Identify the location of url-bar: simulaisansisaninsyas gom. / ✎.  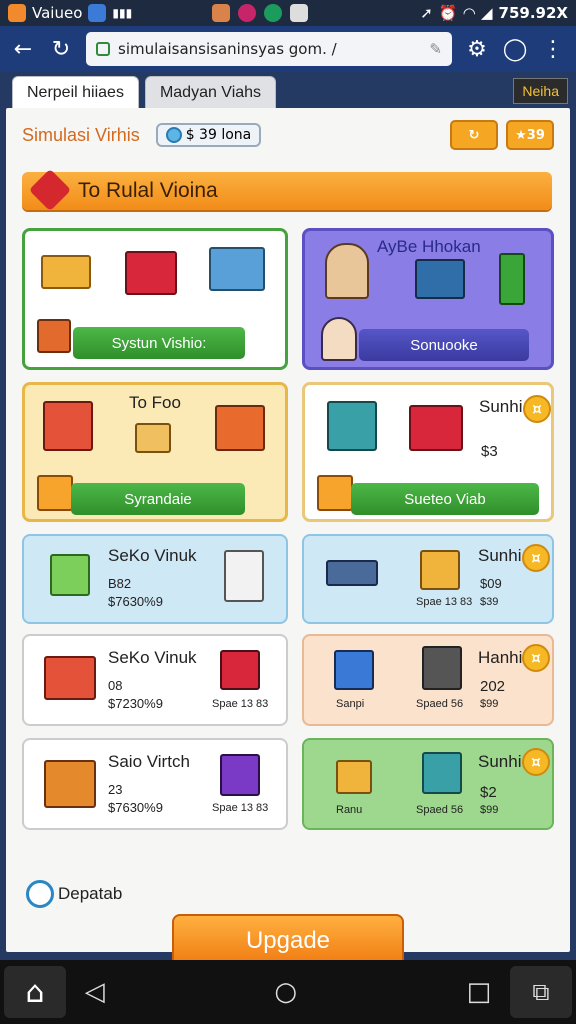
(269, 49).